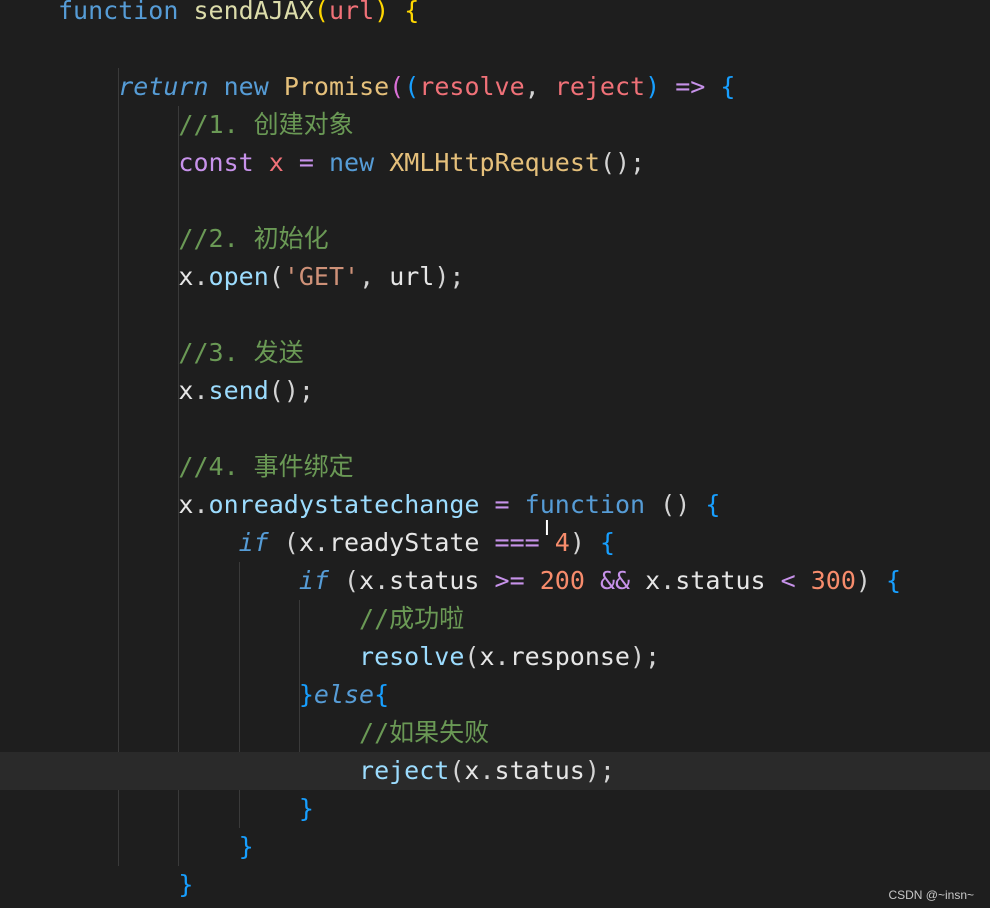  I want to click on code-line: //如果失败, so click(495, 733).